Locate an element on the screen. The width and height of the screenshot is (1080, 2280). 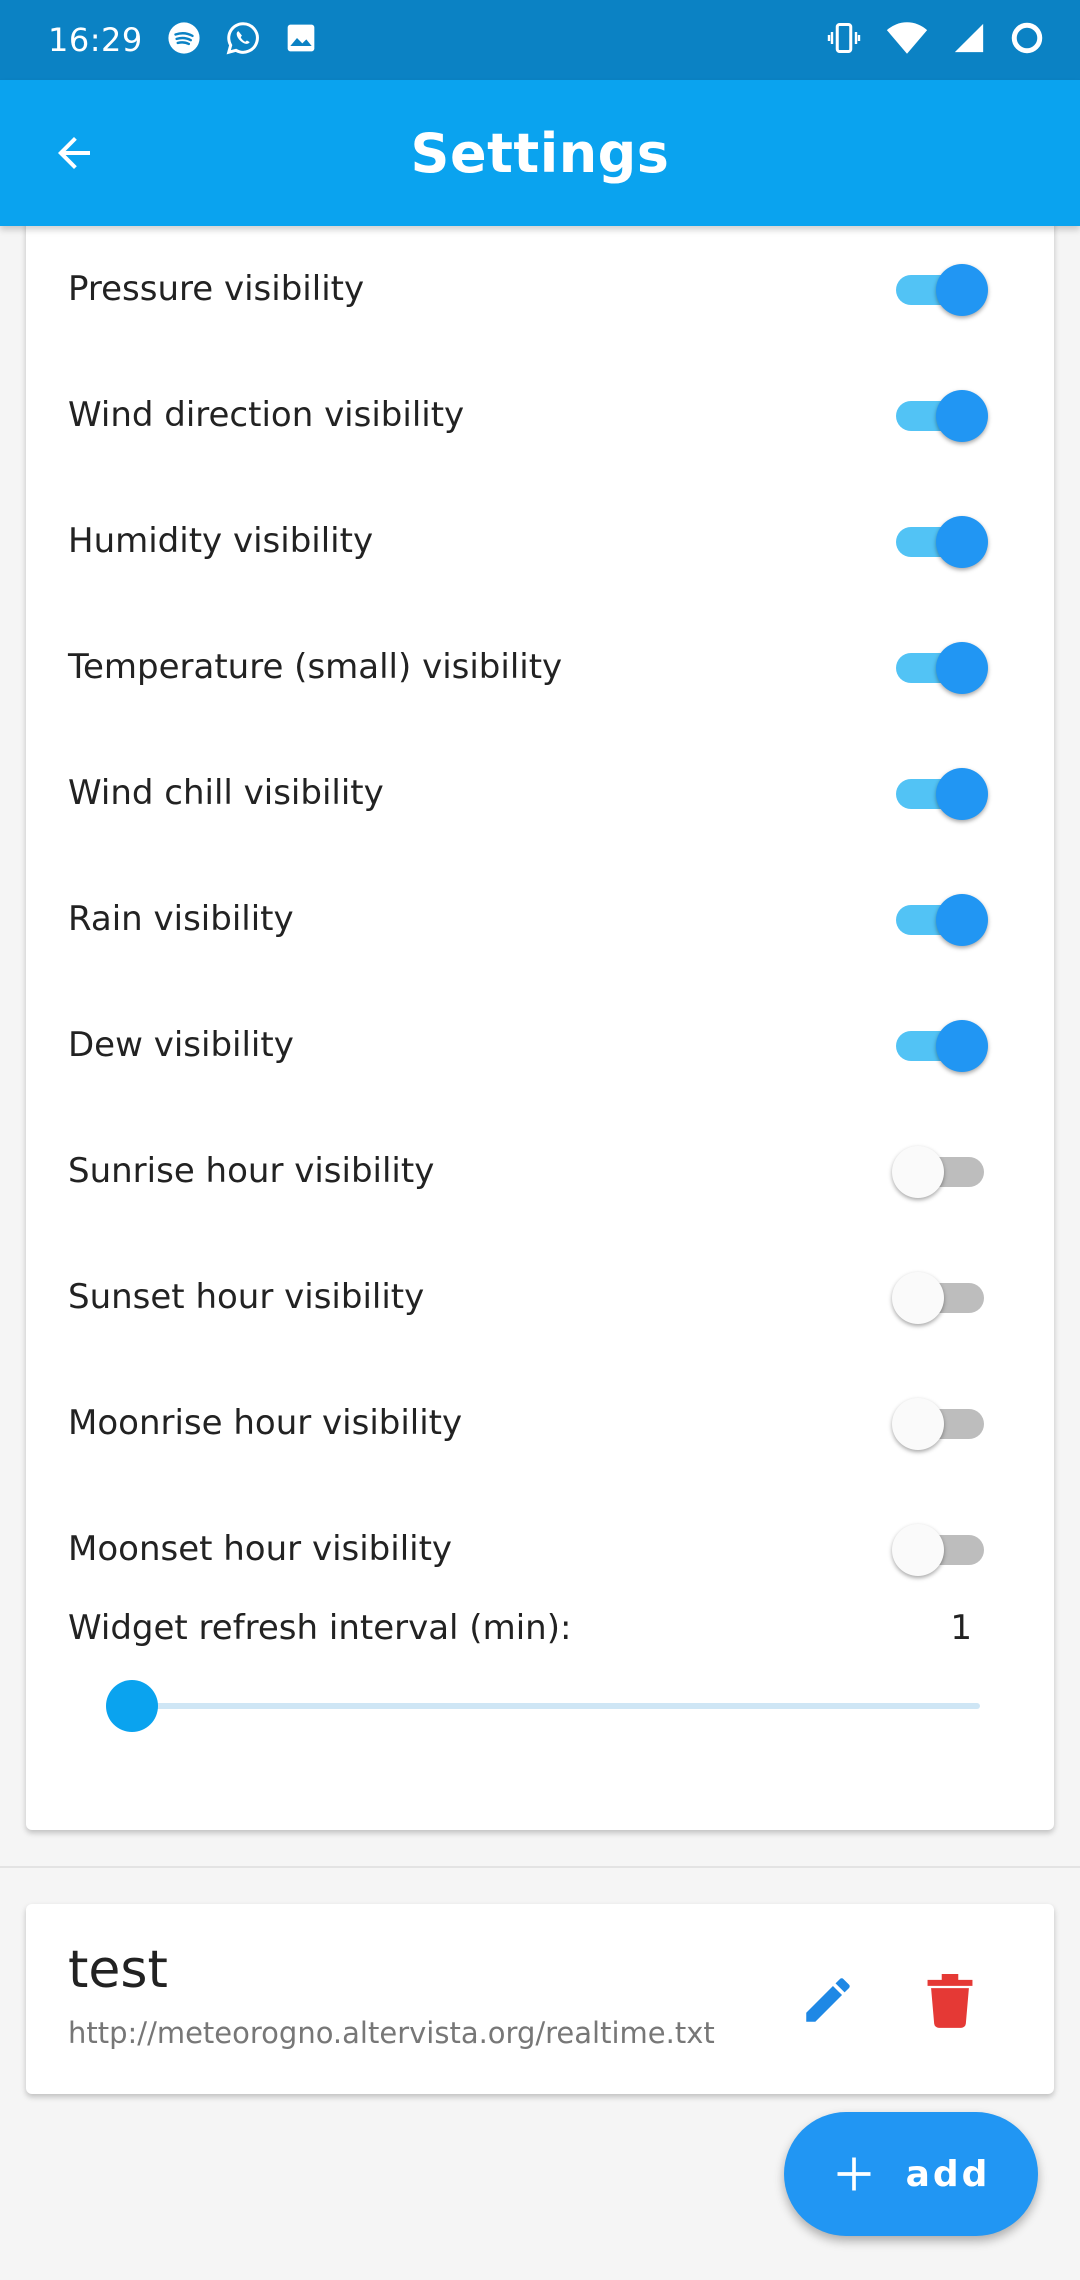
setting-row: Humidity visibility is located at coordinates (540, 541).